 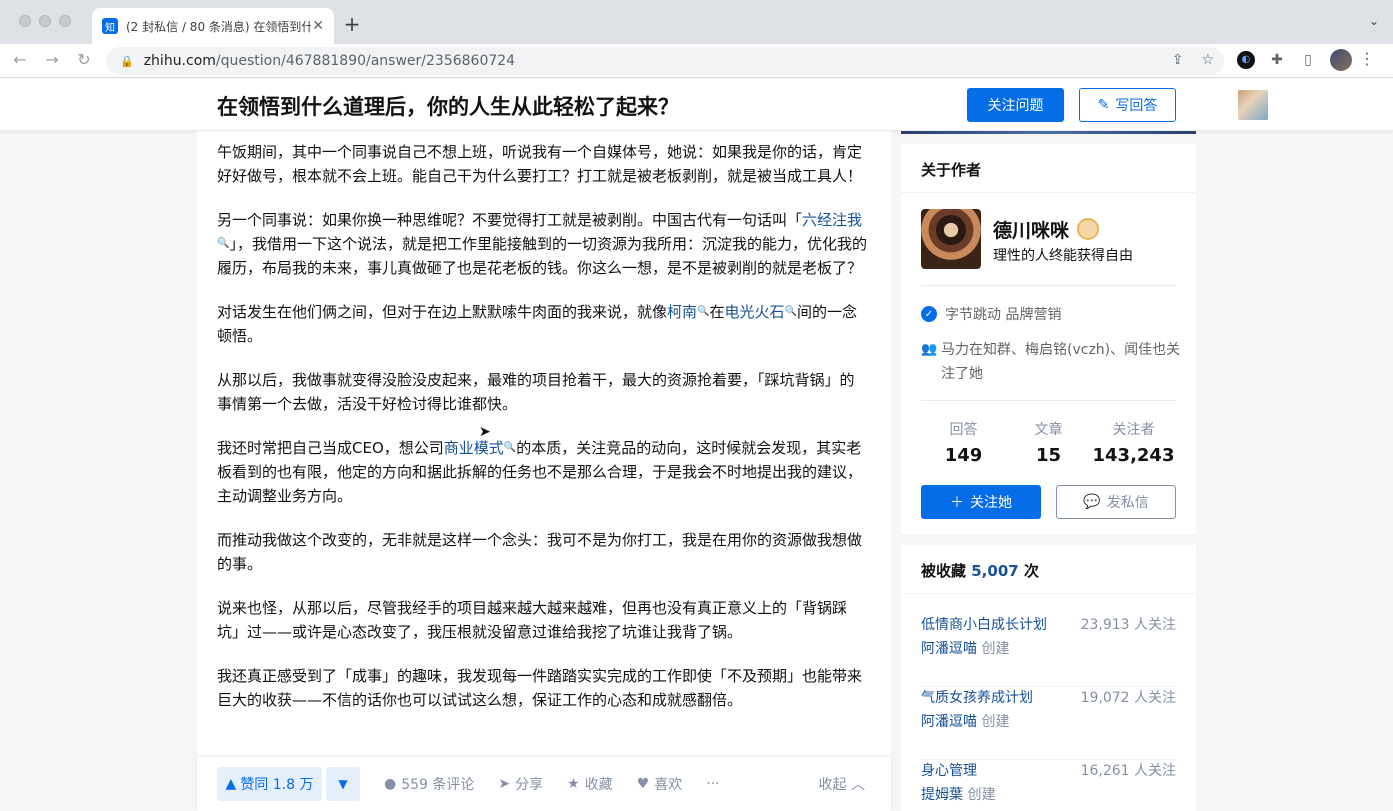 I want to click on stat-followers: 关注者 143,243, so click(x=1133, y=442).